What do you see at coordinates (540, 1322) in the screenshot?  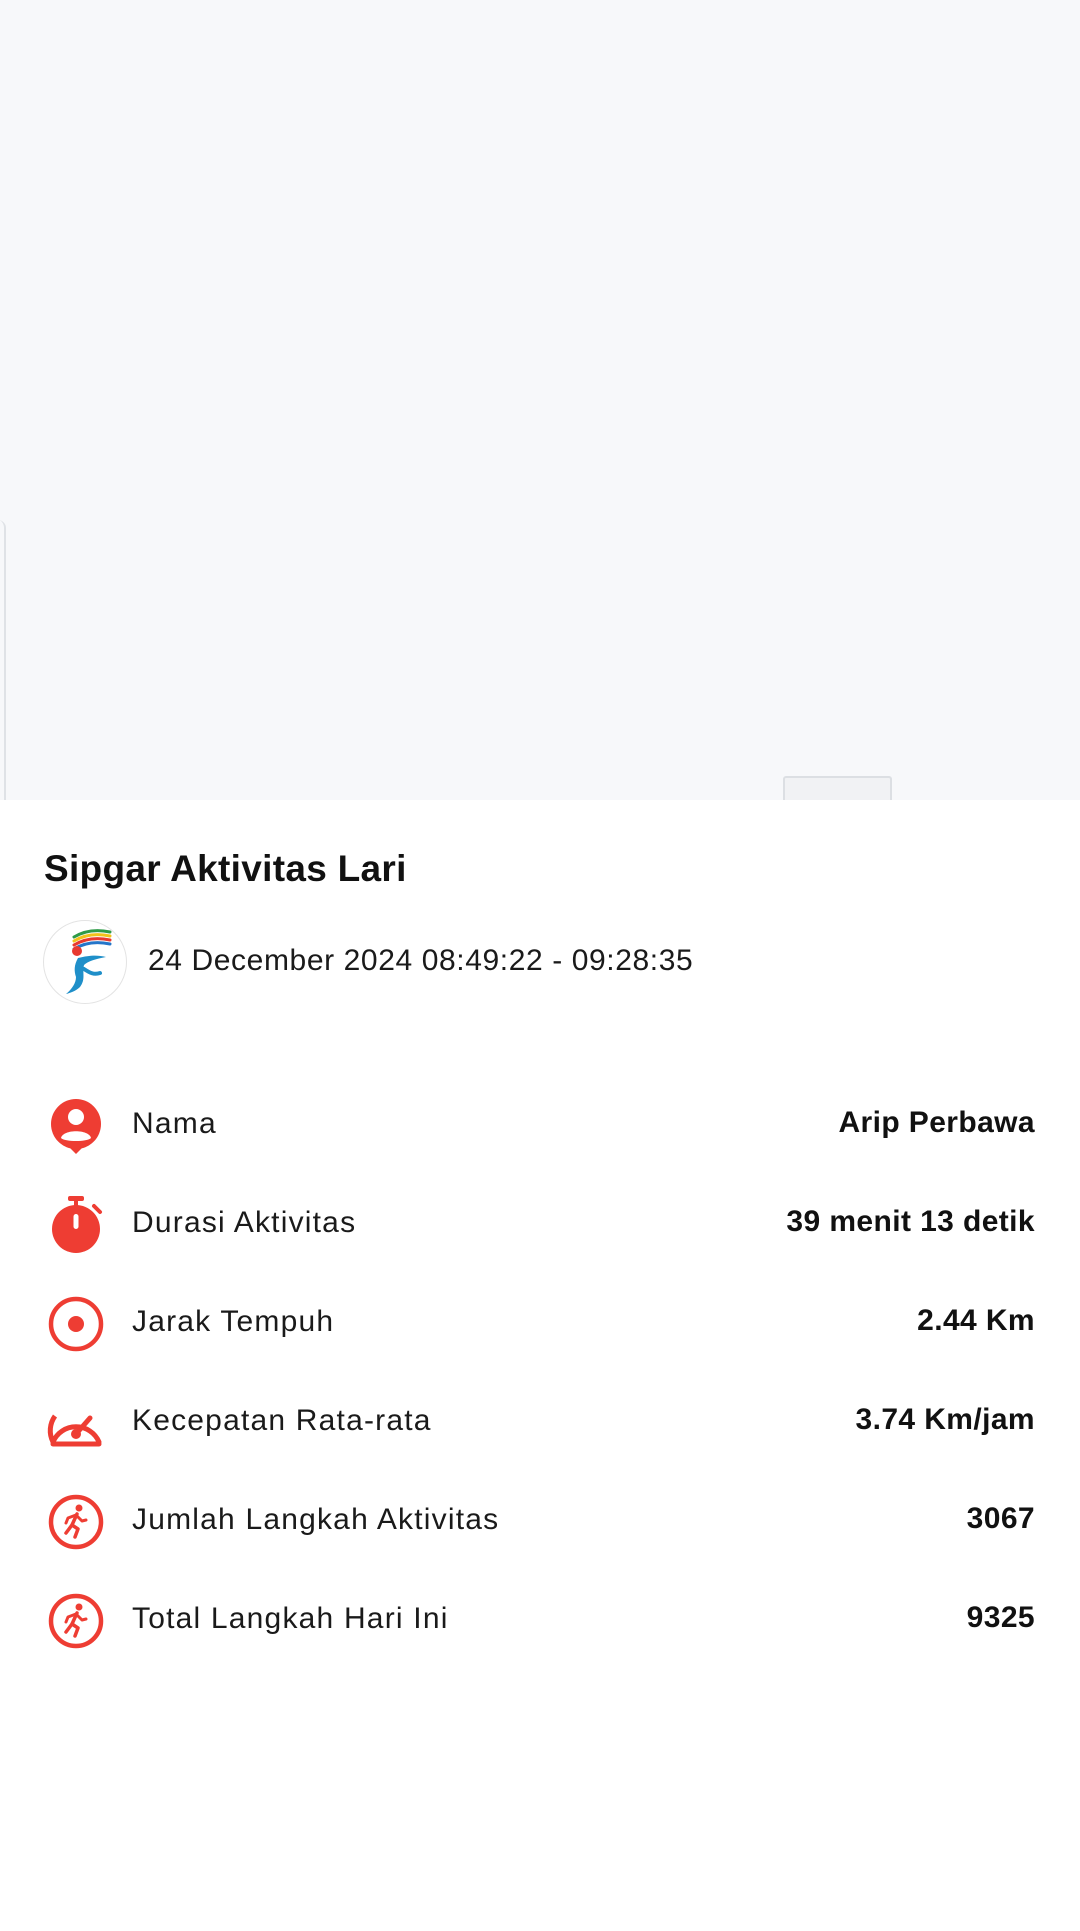 I see `stat-row-jarak: Jarak Tempuh 2.44 Km` at bounding box center [540, 1322].